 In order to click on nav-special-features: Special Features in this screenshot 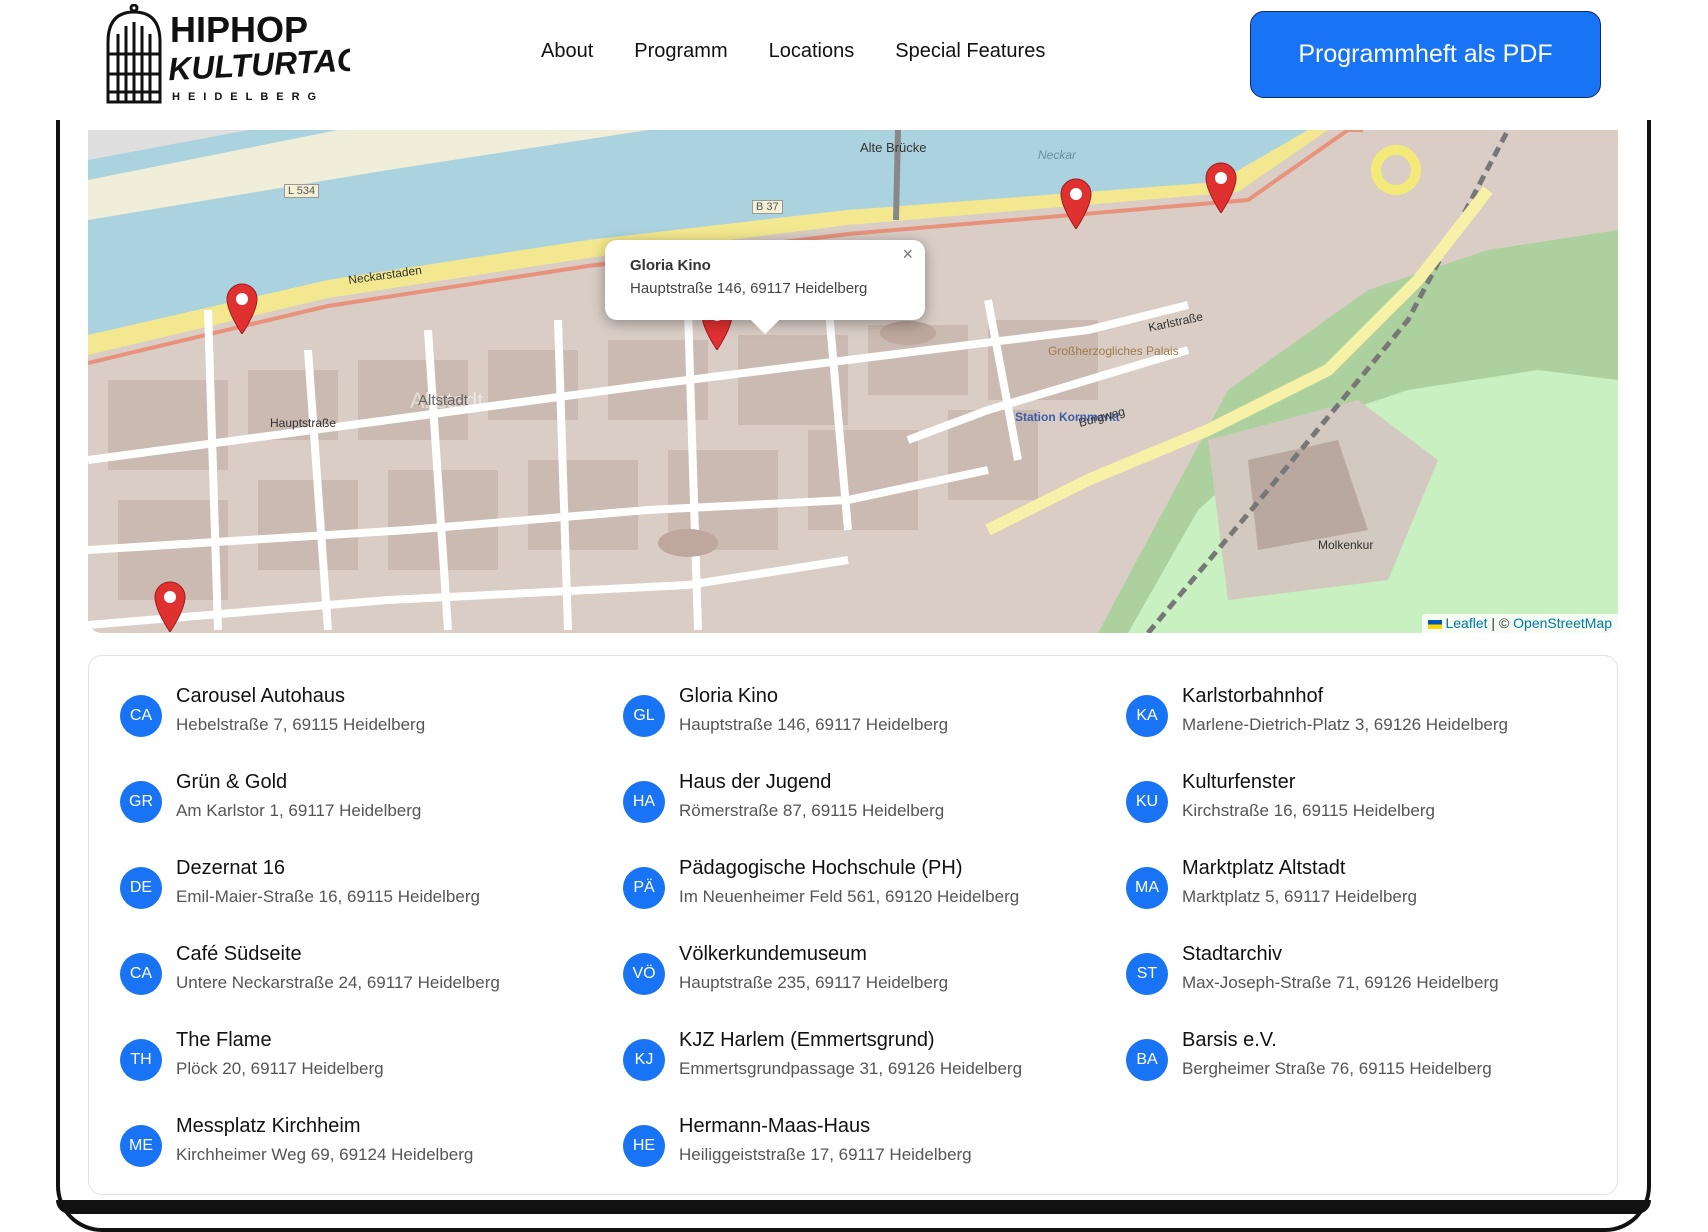, I will do `click(970, 51)`.